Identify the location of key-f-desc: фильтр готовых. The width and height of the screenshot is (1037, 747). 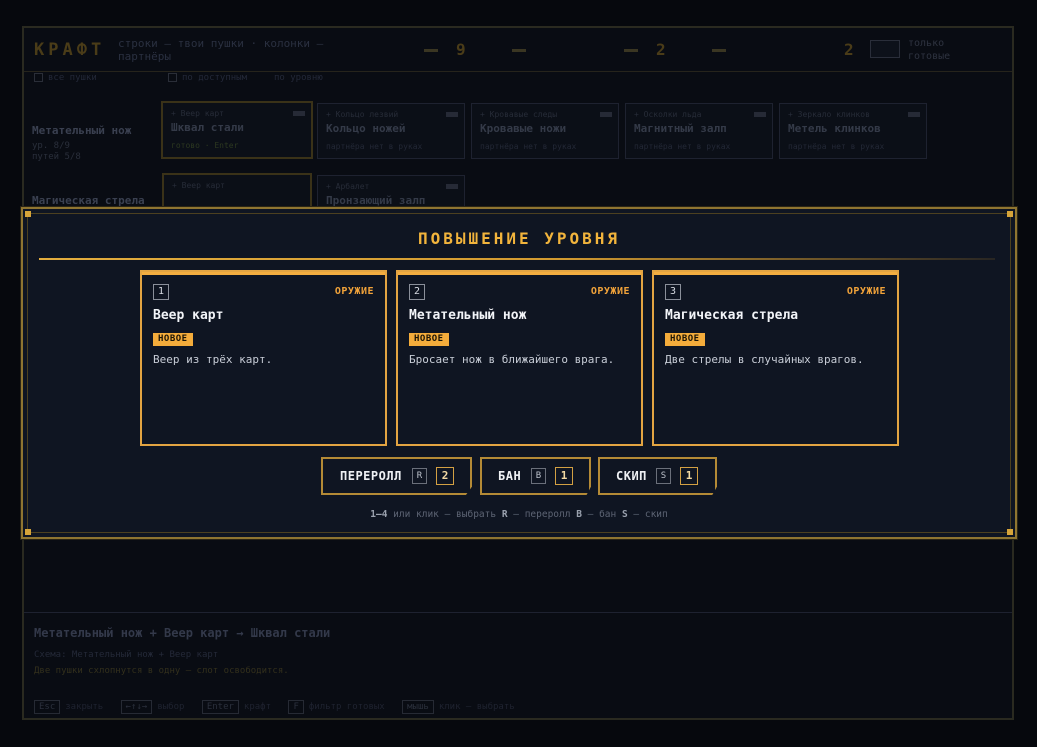
(346, 707).